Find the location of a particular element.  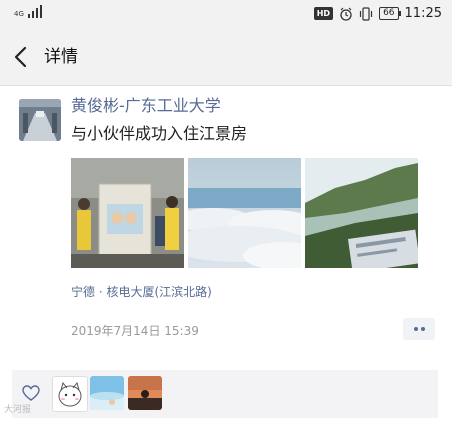

nav-bar: 详情 is located at coordinates (226, 58).